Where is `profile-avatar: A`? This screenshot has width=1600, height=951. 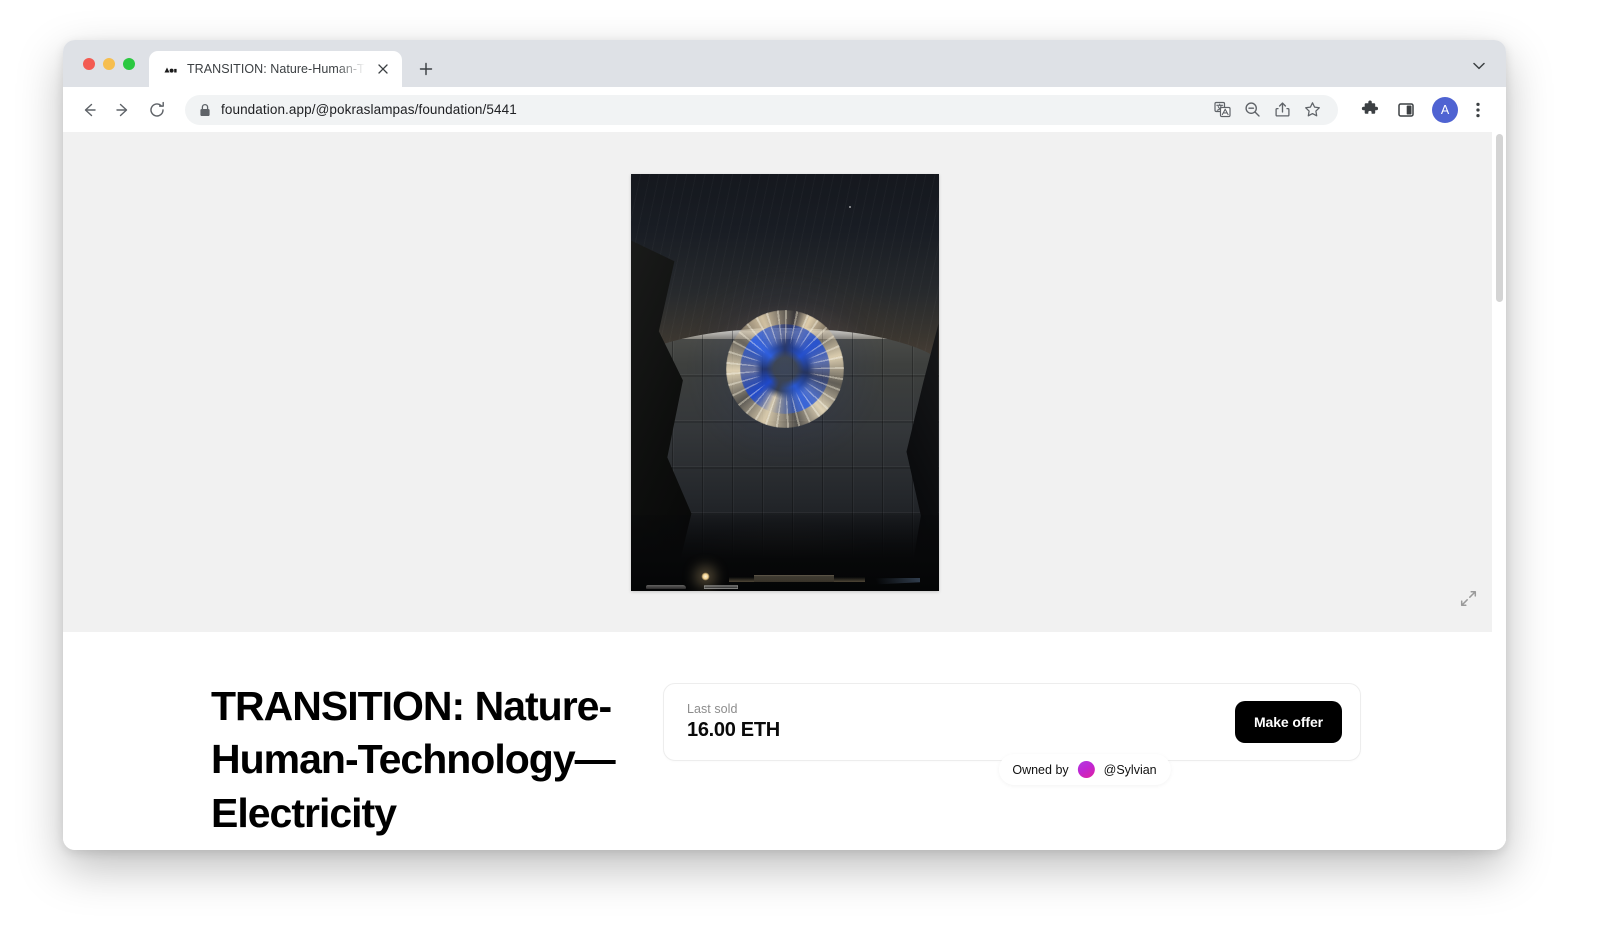 profile-avatar: A is located at coordinates (1445, 109).